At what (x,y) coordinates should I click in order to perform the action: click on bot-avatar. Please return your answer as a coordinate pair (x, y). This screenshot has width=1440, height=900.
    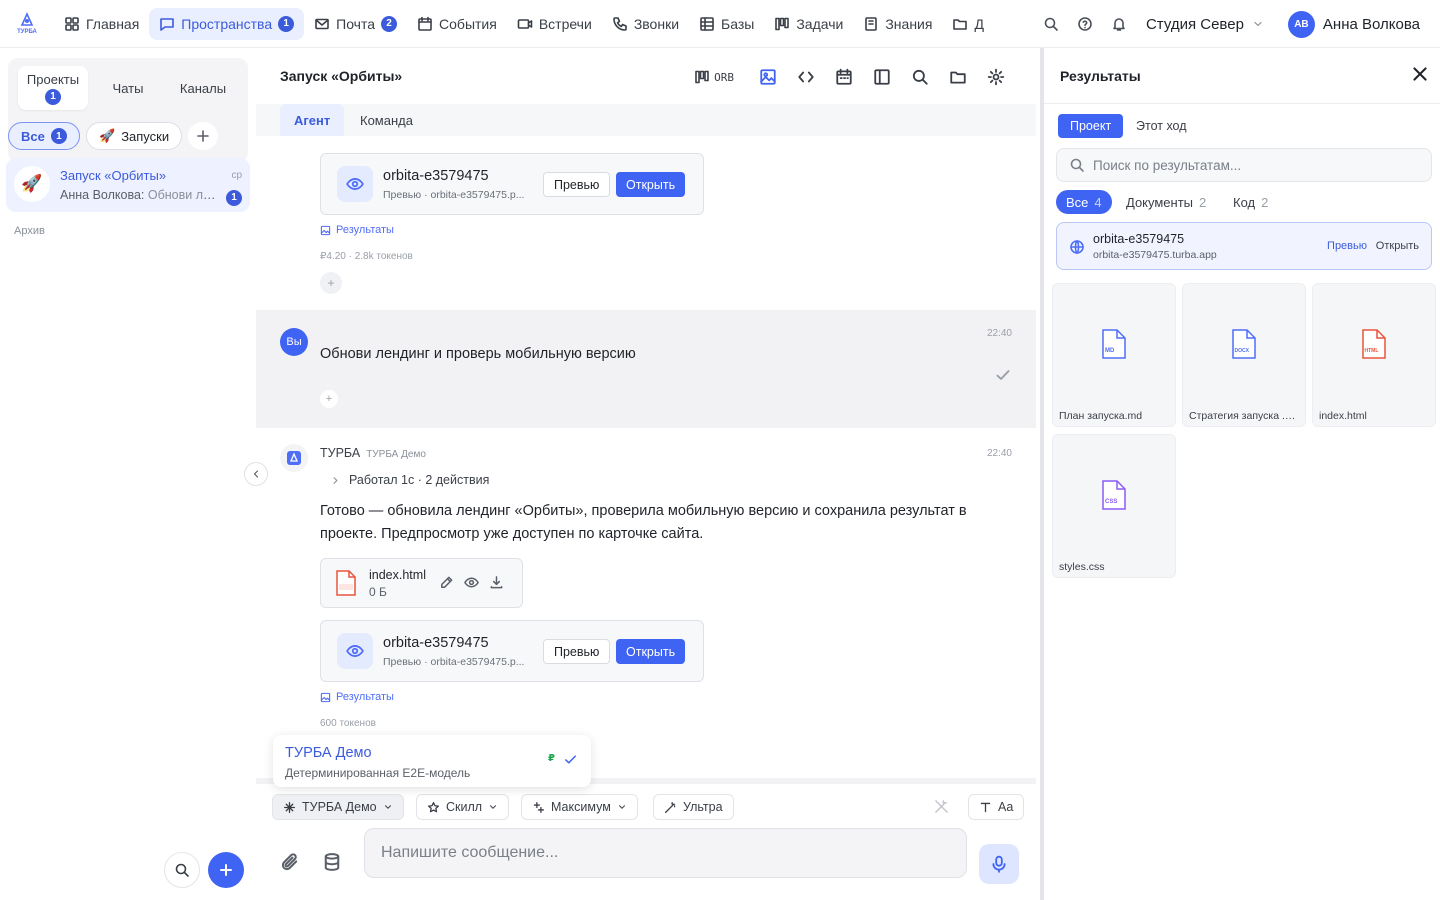
    Looking at the image, I should click on (294, 458).